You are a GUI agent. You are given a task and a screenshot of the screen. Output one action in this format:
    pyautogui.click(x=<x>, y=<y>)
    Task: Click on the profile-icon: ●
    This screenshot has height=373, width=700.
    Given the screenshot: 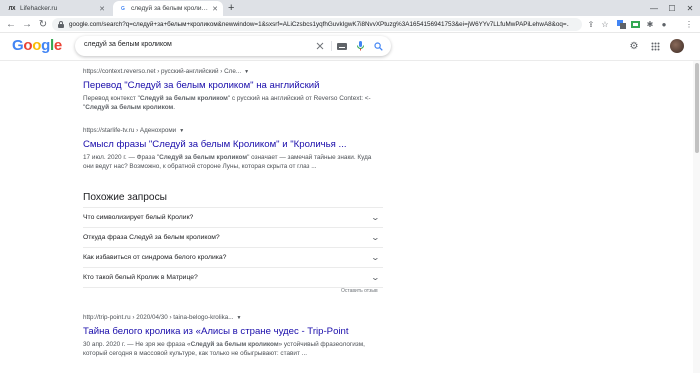 What is the action you would take?
    pyautogui.click(x=664, y=24)
    